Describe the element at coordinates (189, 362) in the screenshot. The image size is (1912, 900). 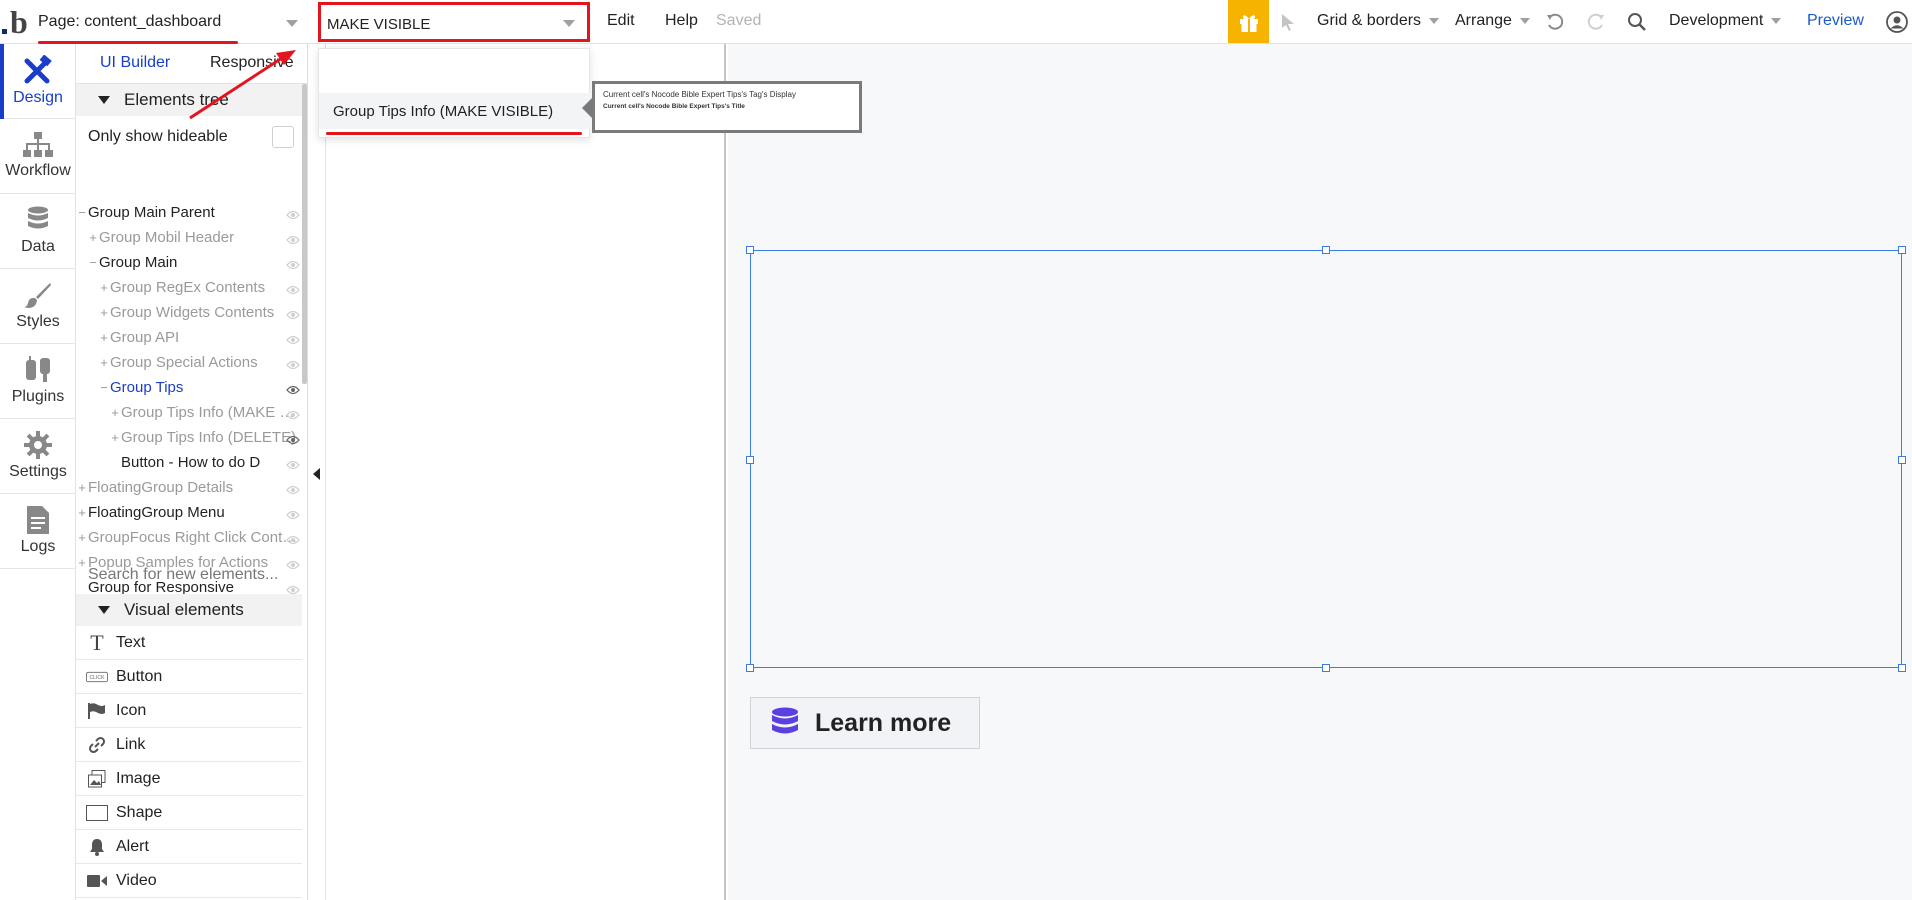
I see `tree-item: + Group Special Actions` at that location.